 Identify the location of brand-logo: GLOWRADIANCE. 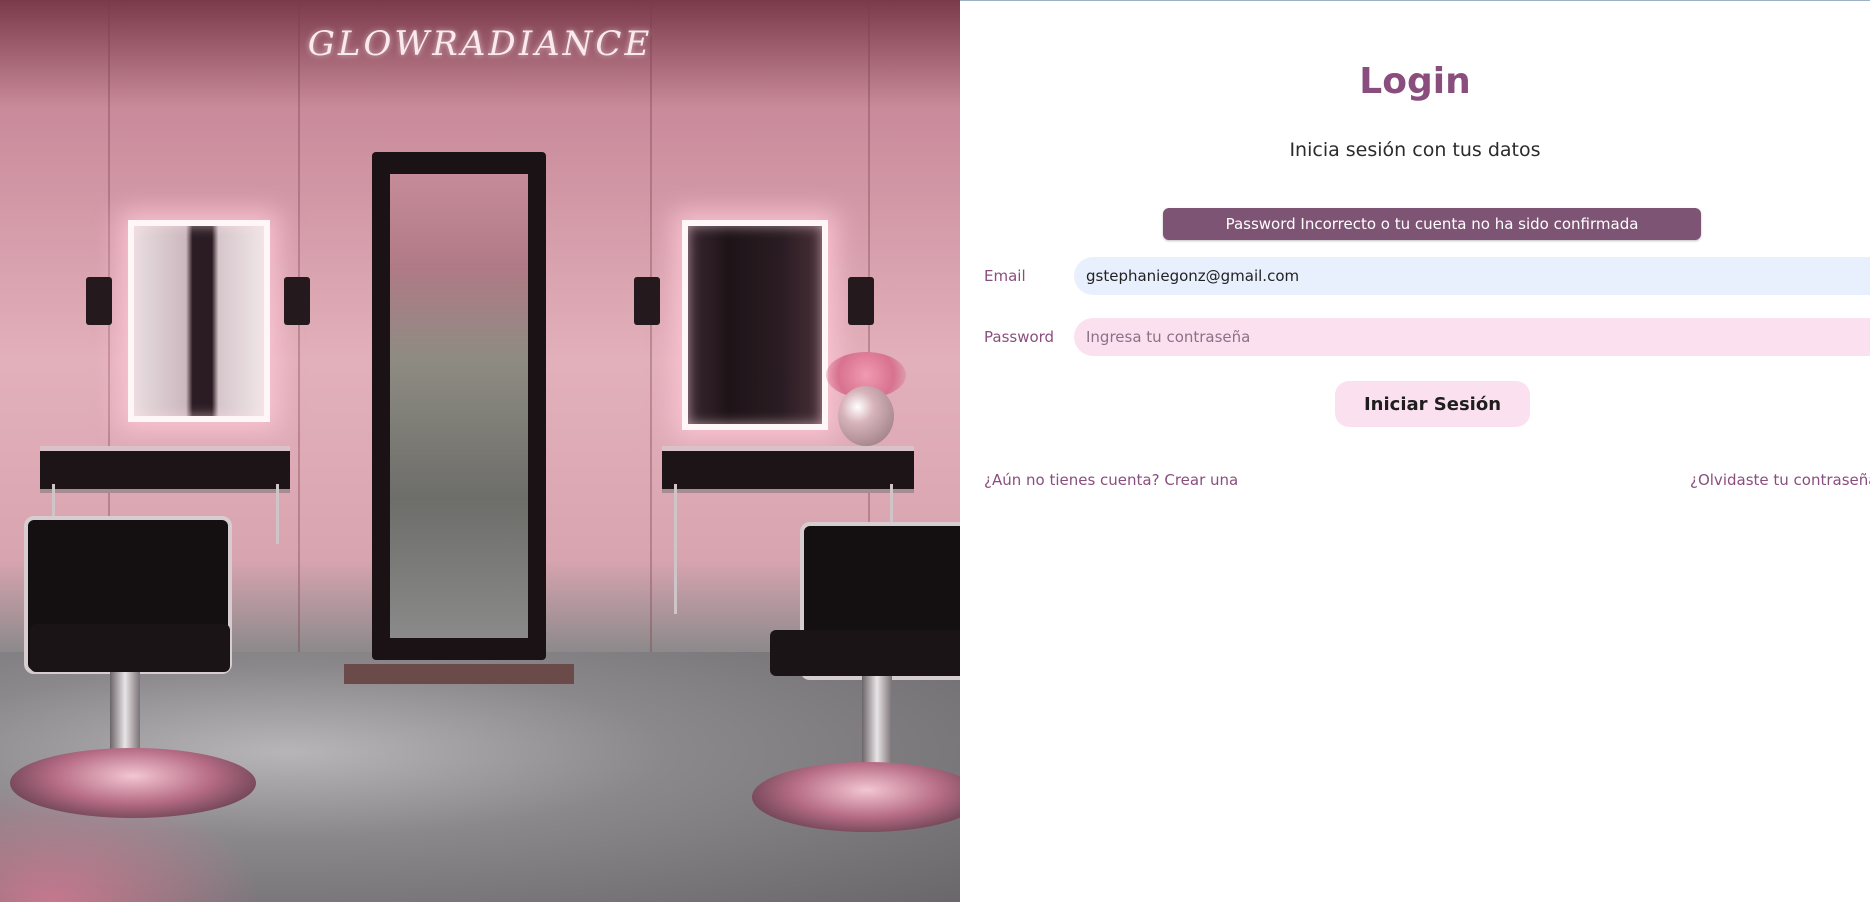
(480, 44).